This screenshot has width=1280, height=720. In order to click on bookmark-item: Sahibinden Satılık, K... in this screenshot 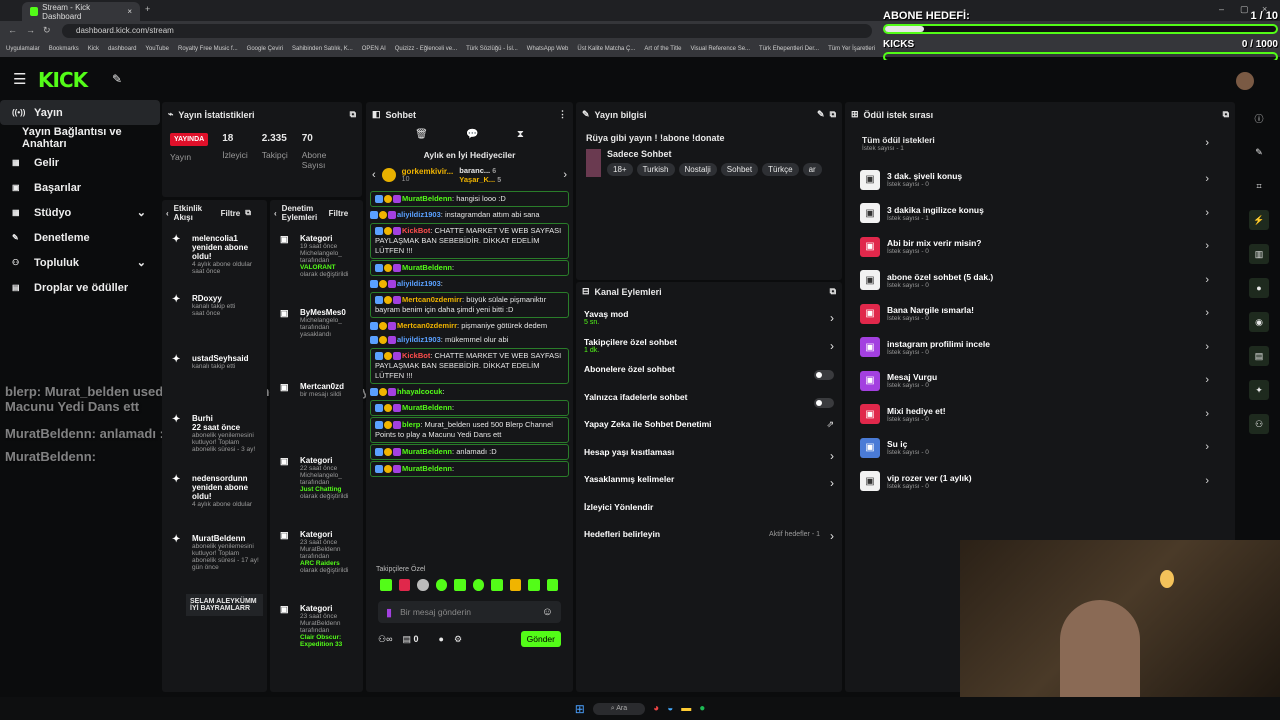, I will do `click(322, 49)`.